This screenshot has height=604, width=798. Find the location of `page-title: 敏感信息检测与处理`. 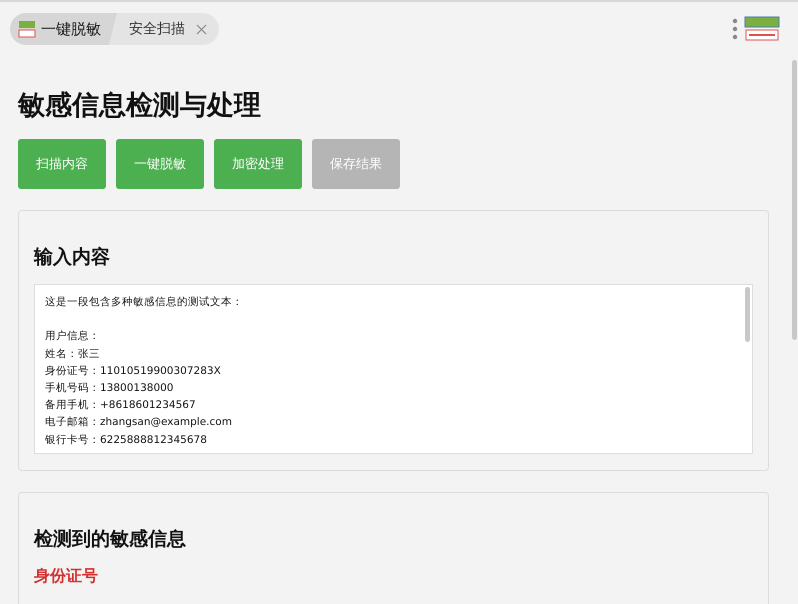

page-title: 敏感信息检测与处理 is located at coordinates (140, 106).